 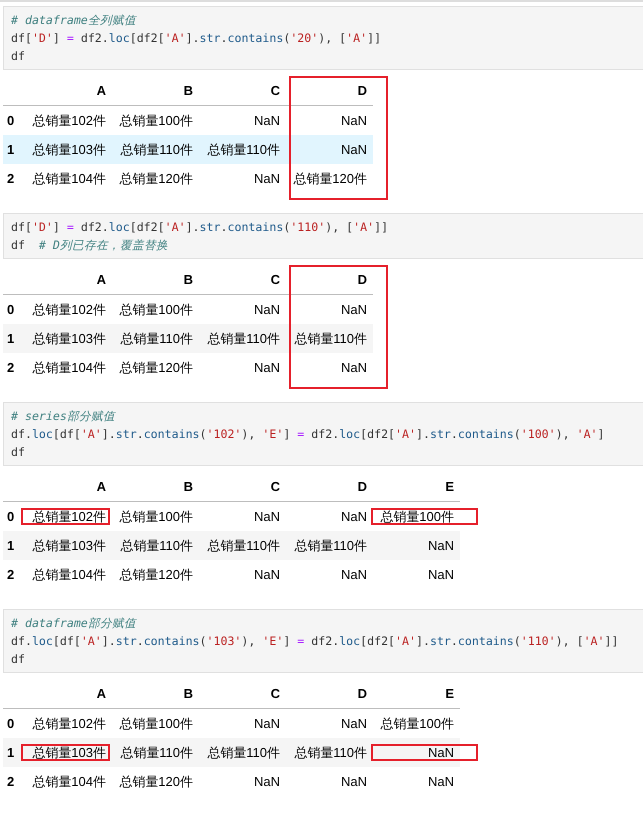 I want to click on code-line: df.loc[df['A'].str.contains('102'), 'E'] = df2.loc[df2['A'].str.contains('100'), 'A'], so click(x=308, y=434).